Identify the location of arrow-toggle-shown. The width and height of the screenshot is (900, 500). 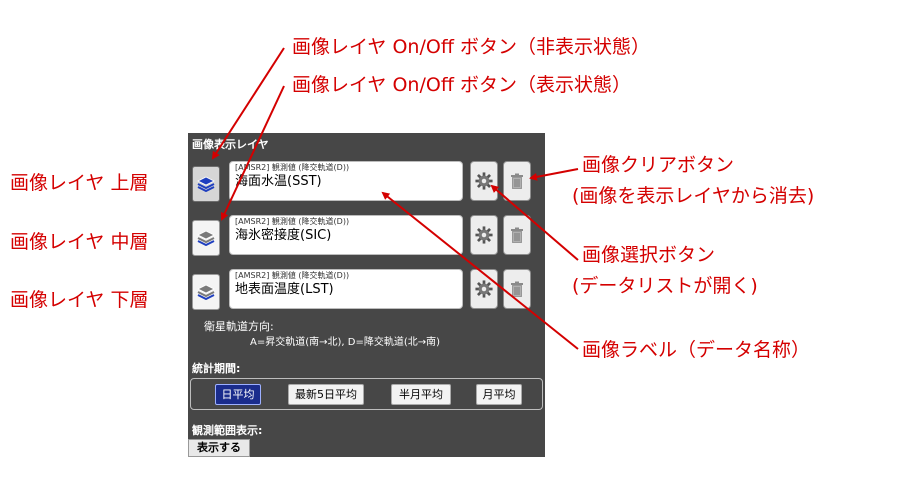
(252, 153).